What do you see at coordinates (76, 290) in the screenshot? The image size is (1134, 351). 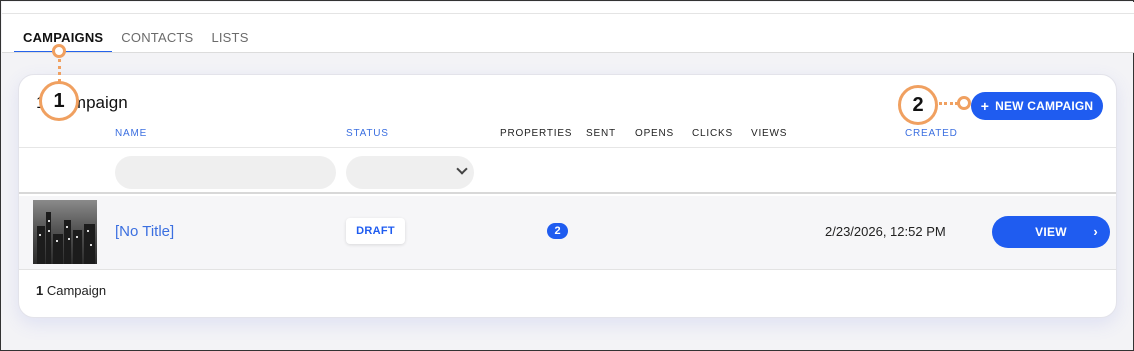 I see `footer-count-label: Campaign` at bounding box center [76, 290].